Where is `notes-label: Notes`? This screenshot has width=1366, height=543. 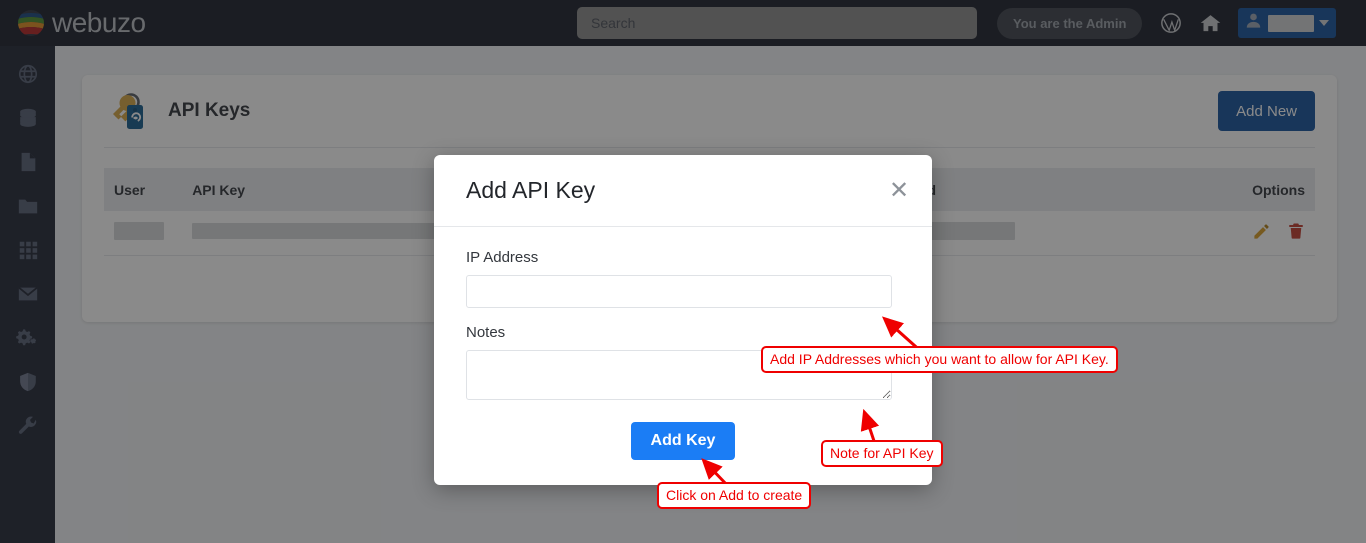 notes-label: Notes is located at coordinates (486, 332).